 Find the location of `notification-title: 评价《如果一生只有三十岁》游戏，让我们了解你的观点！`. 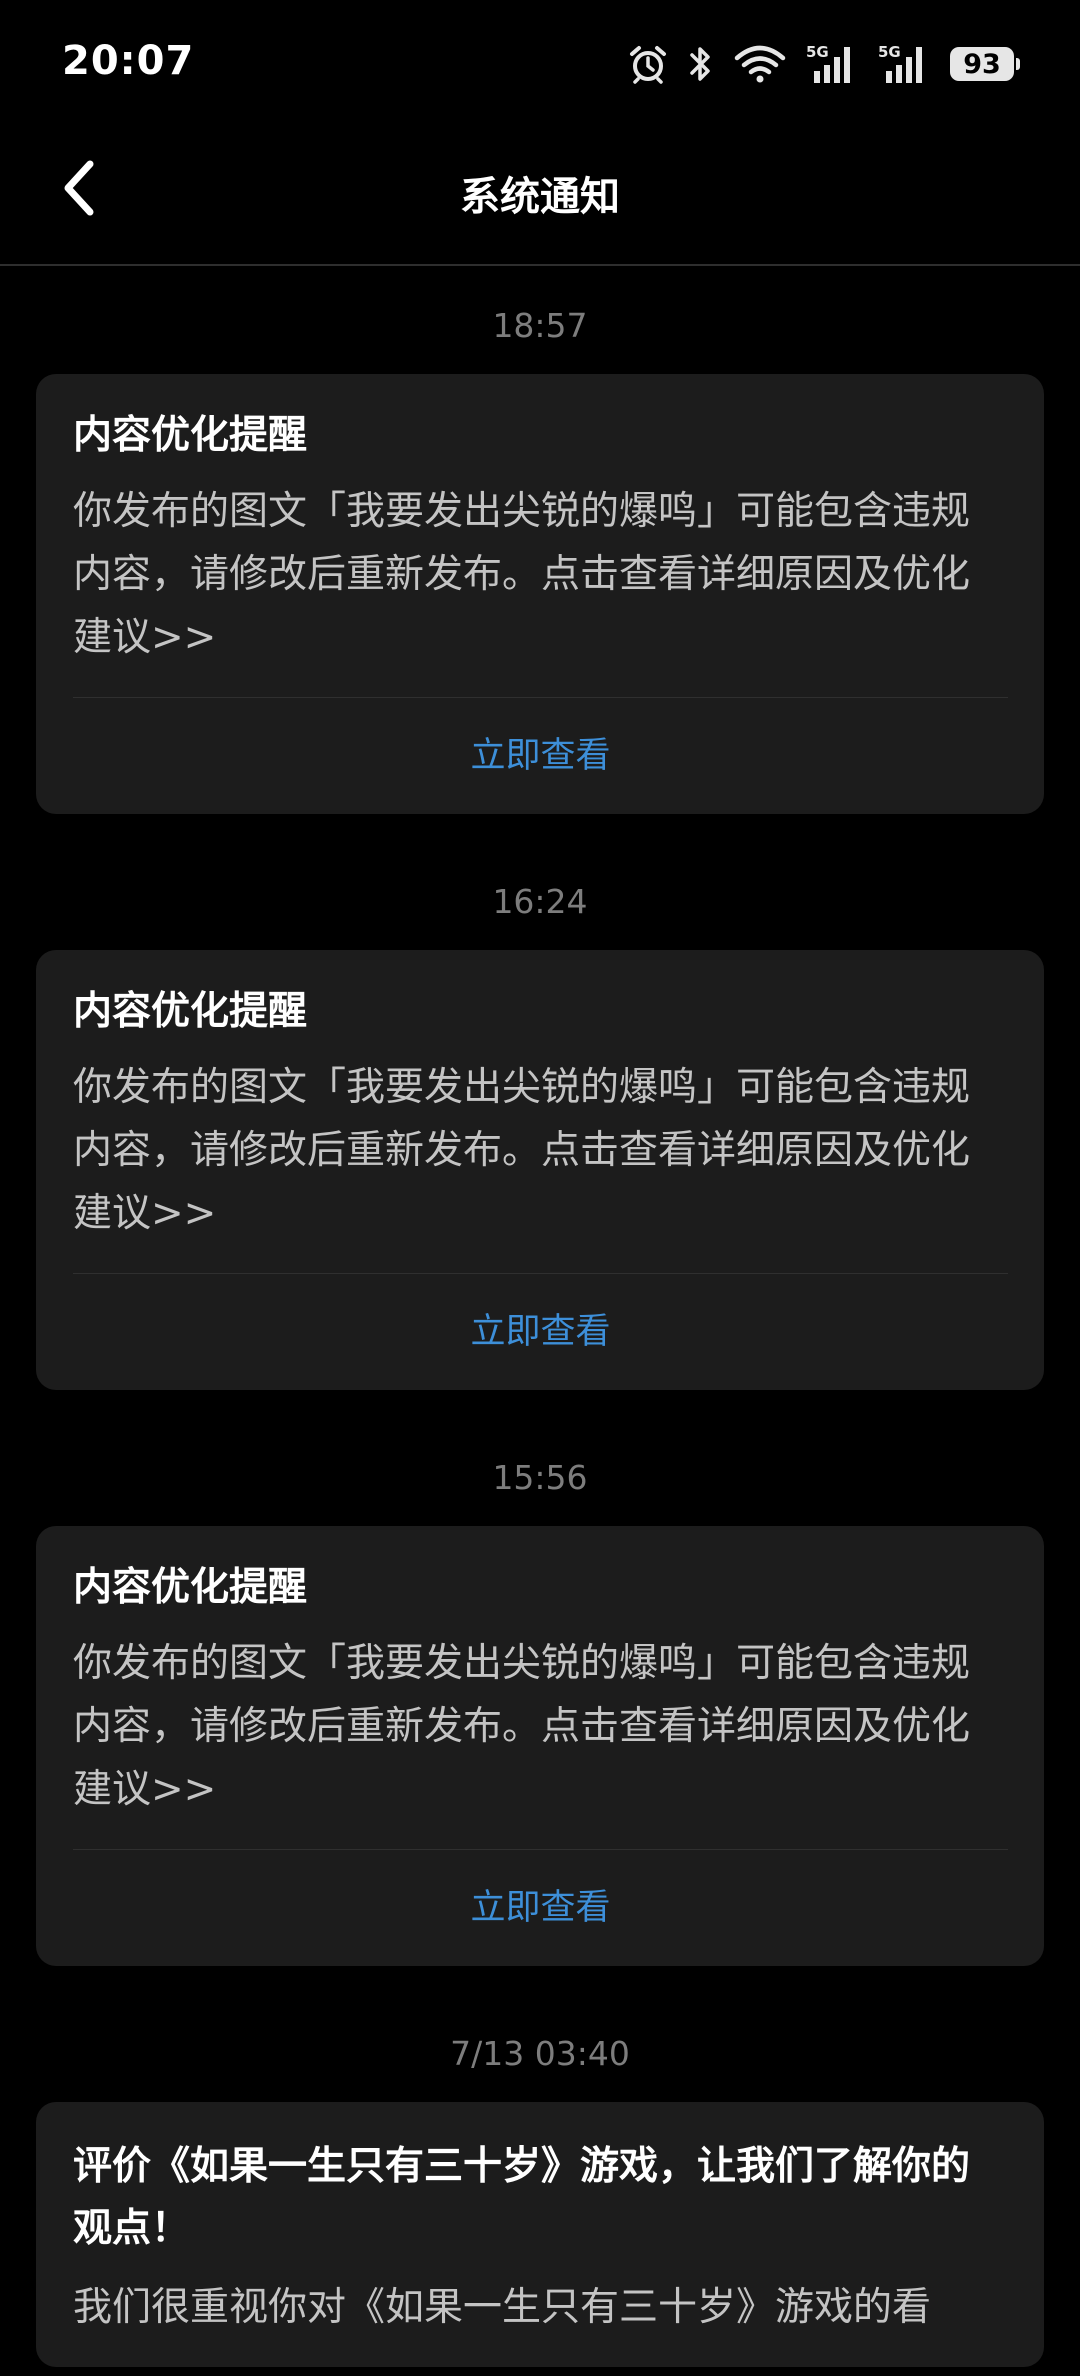

notification-title: 评价《如果一生只有三十岁》游戏，让我们了解你的观点！ is located at coordinates (522, 2197).